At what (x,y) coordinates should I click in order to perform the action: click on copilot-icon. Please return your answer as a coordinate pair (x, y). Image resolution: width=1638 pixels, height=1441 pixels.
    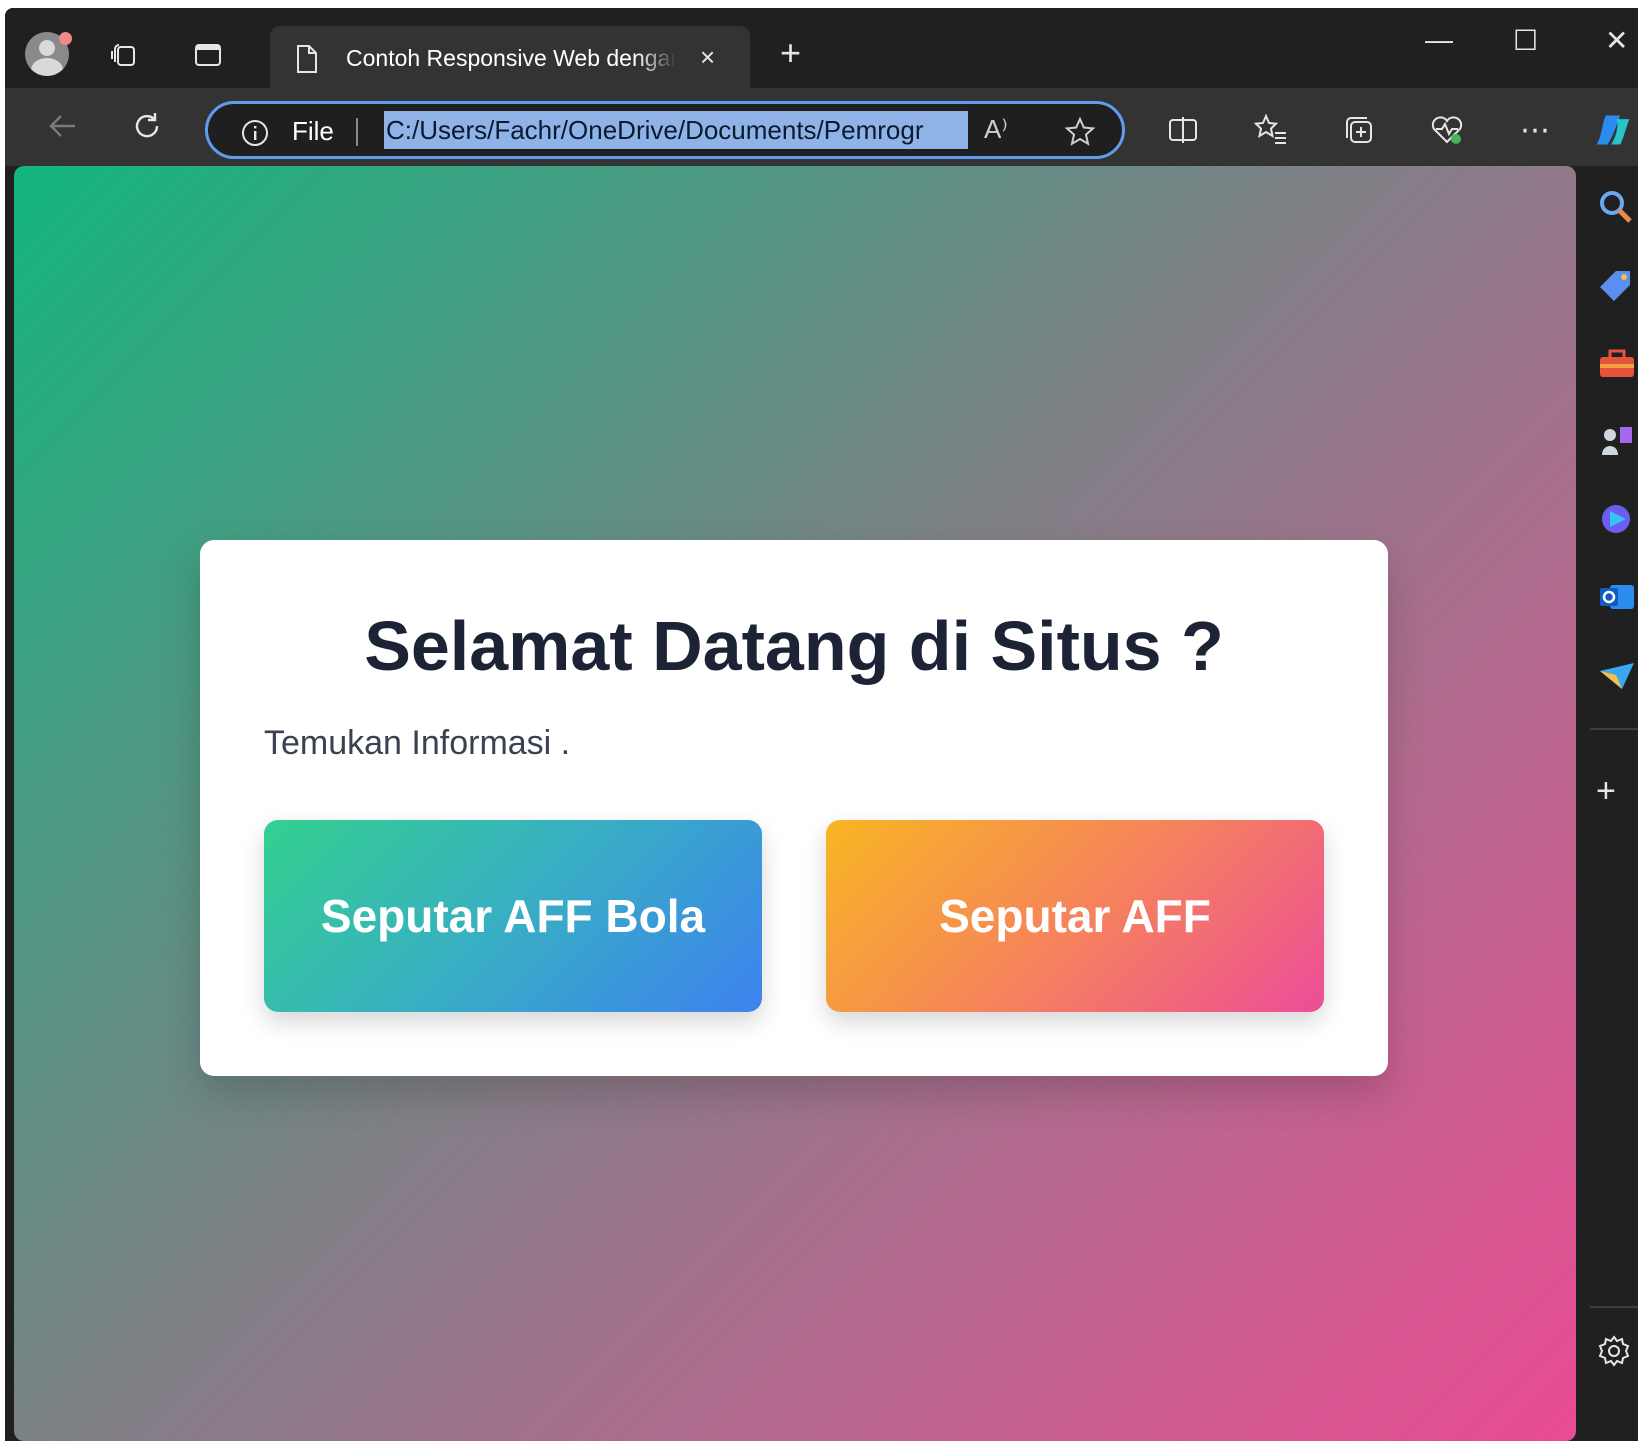
    Looking at the image, I should click on (1613, 130).